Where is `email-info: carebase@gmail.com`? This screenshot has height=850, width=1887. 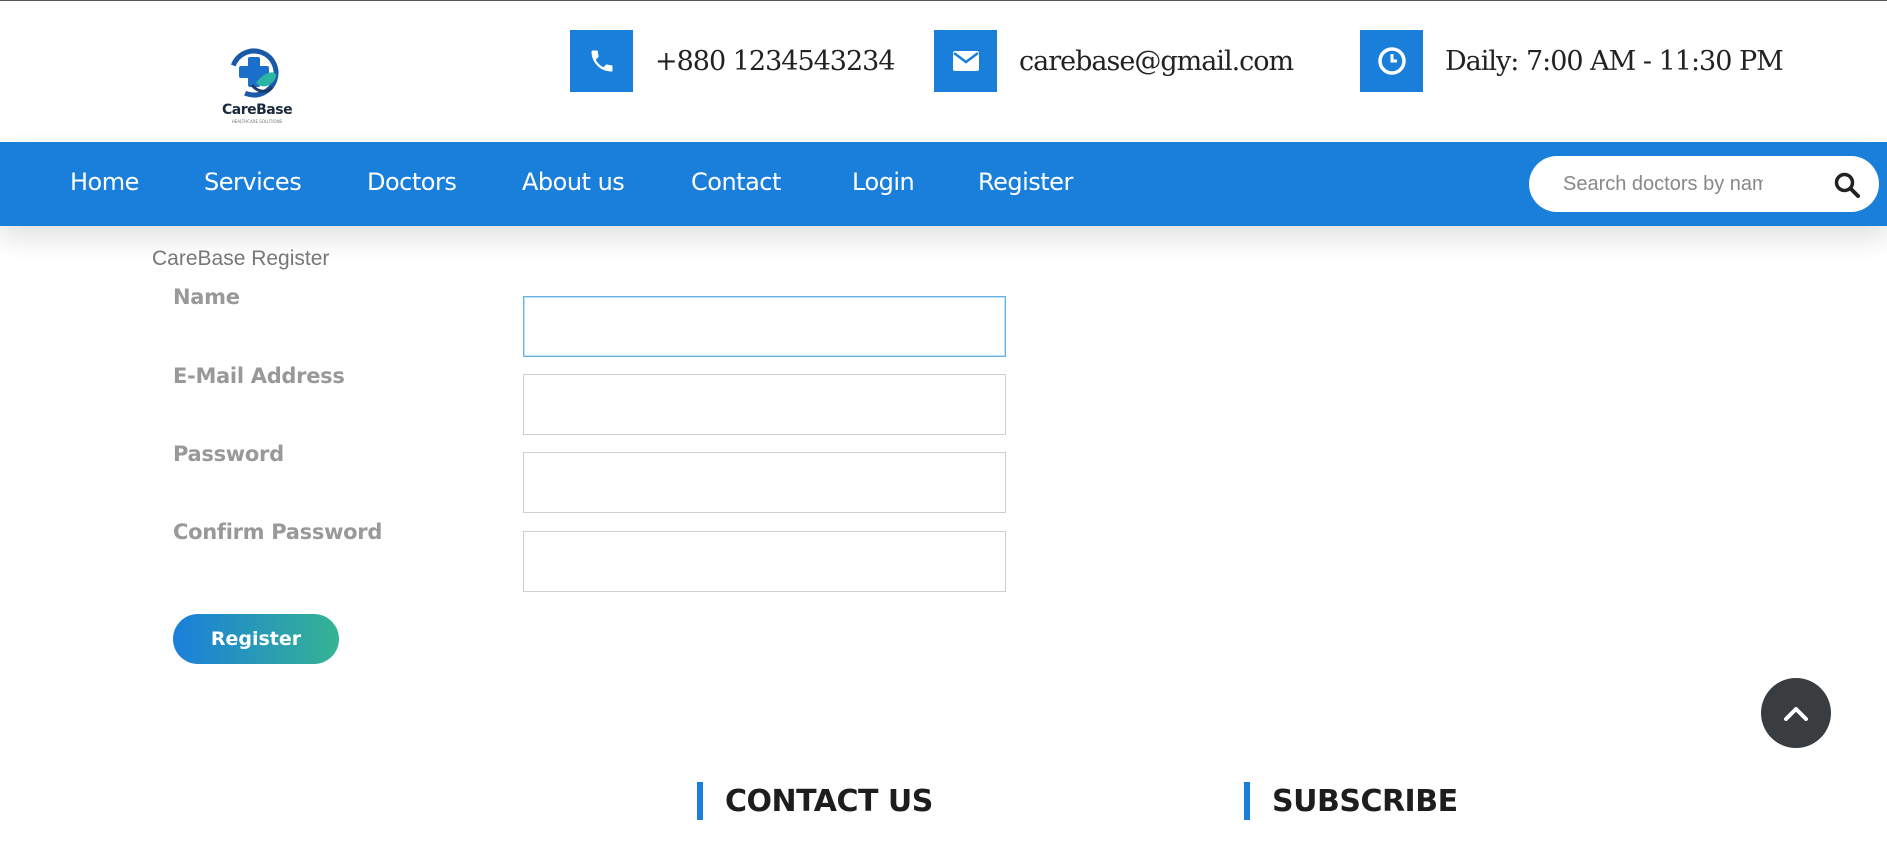
email-info: carebase@gmail.com is located at coordinates (1114, 61).